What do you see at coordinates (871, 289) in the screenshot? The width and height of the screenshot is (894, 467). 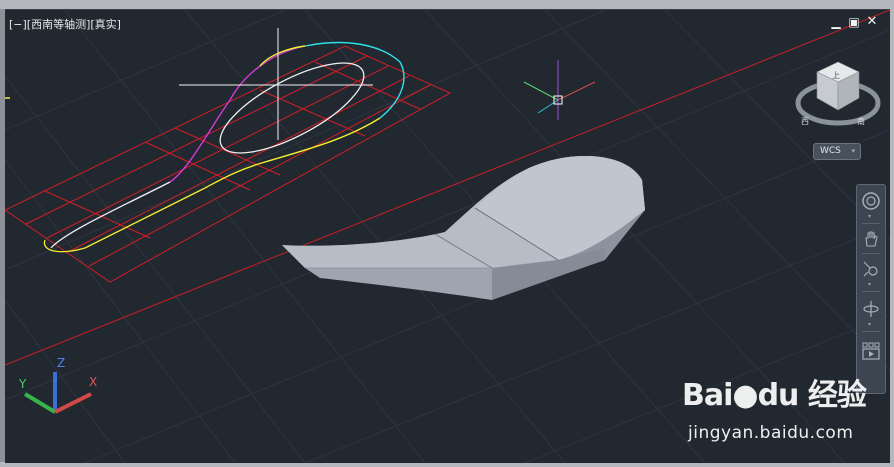 I see `navigation-bar: ▾ ▾ ▾` at bounding box center [871, 289].